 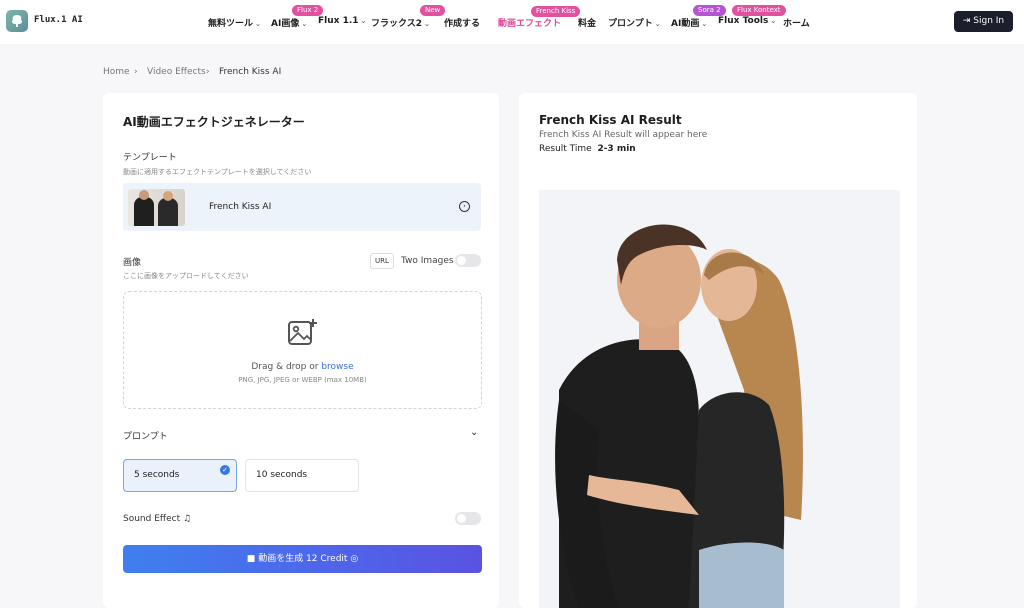 I want to click on duration-5s-option: 5 seconds ✓, so click(x=180, y=475).